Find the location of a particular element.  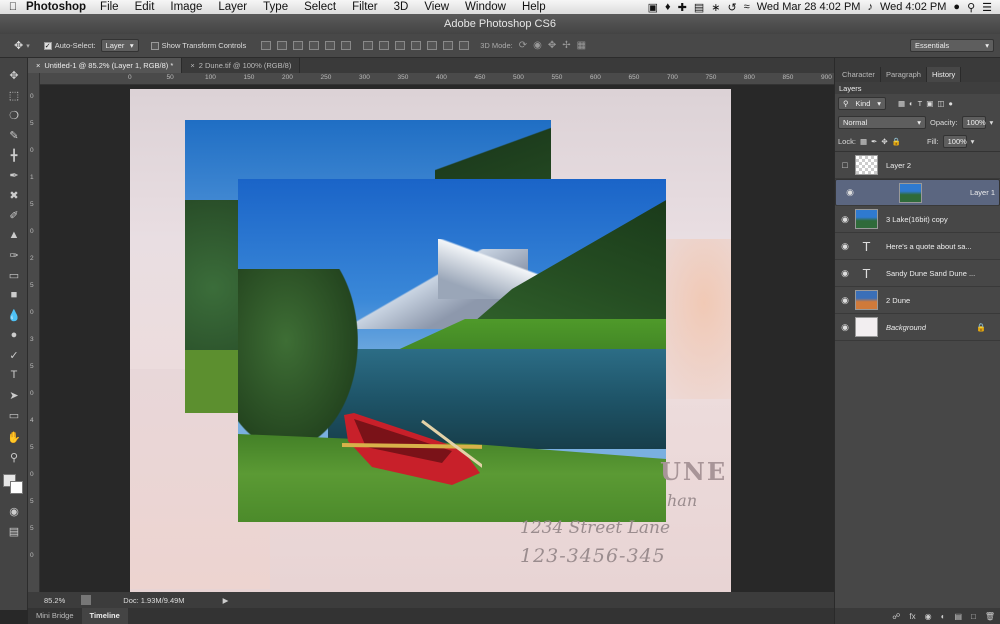

opacity-field: 100% is located at coordinates (973, 122).